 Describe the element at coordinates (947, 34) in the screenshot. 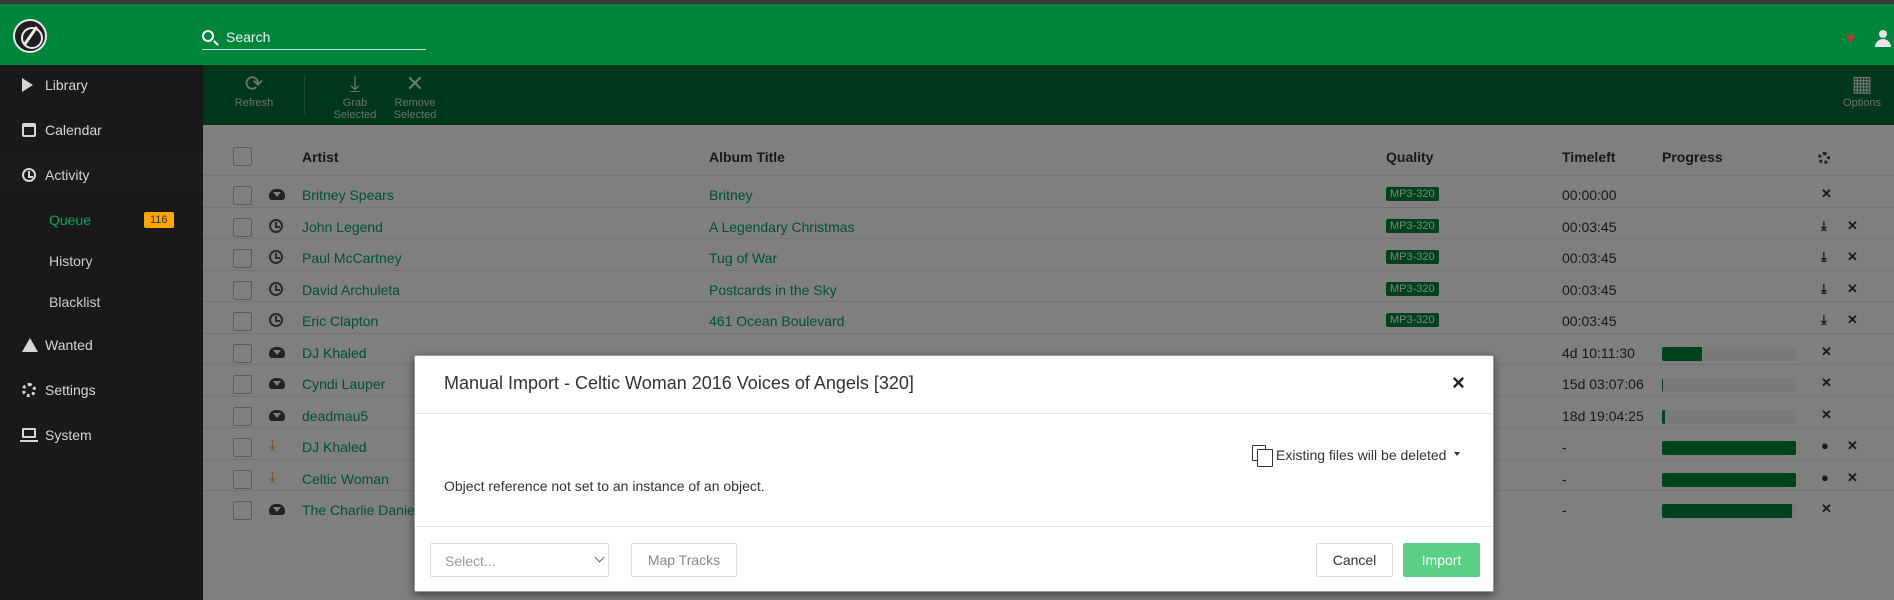

I see `header-bar: ♥` at that location.